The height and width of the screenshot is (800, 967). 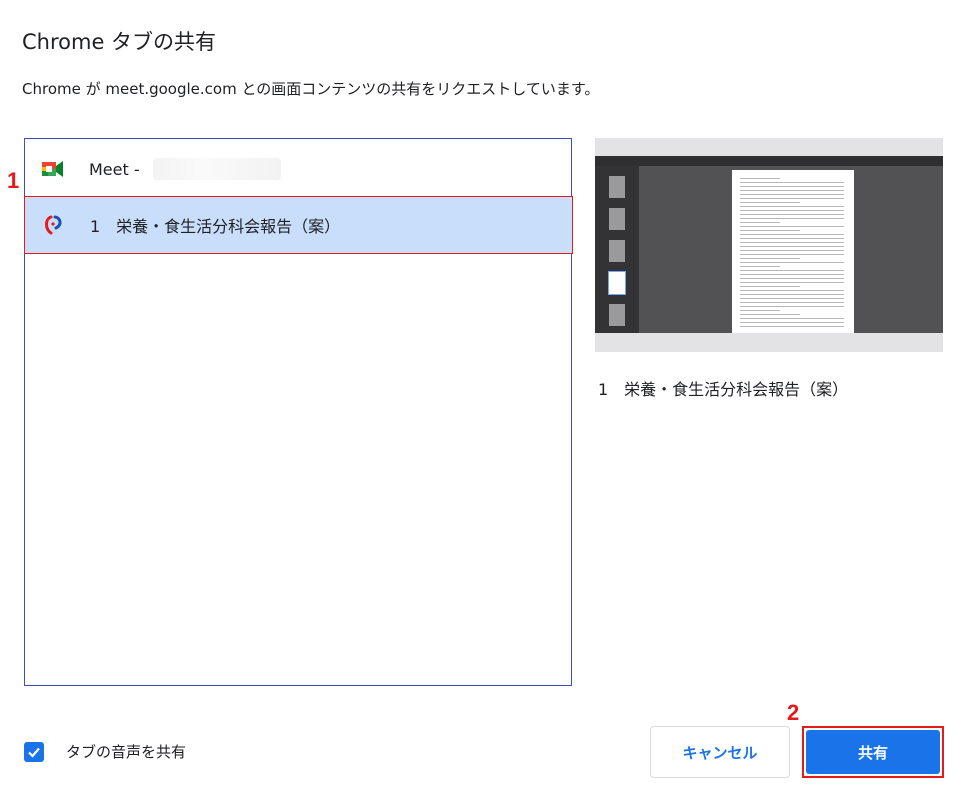 What do you see at coordinates (720, 752) in the screenshot?
I see `cancel-button: キャンセル` at bounding box center [720, 752].